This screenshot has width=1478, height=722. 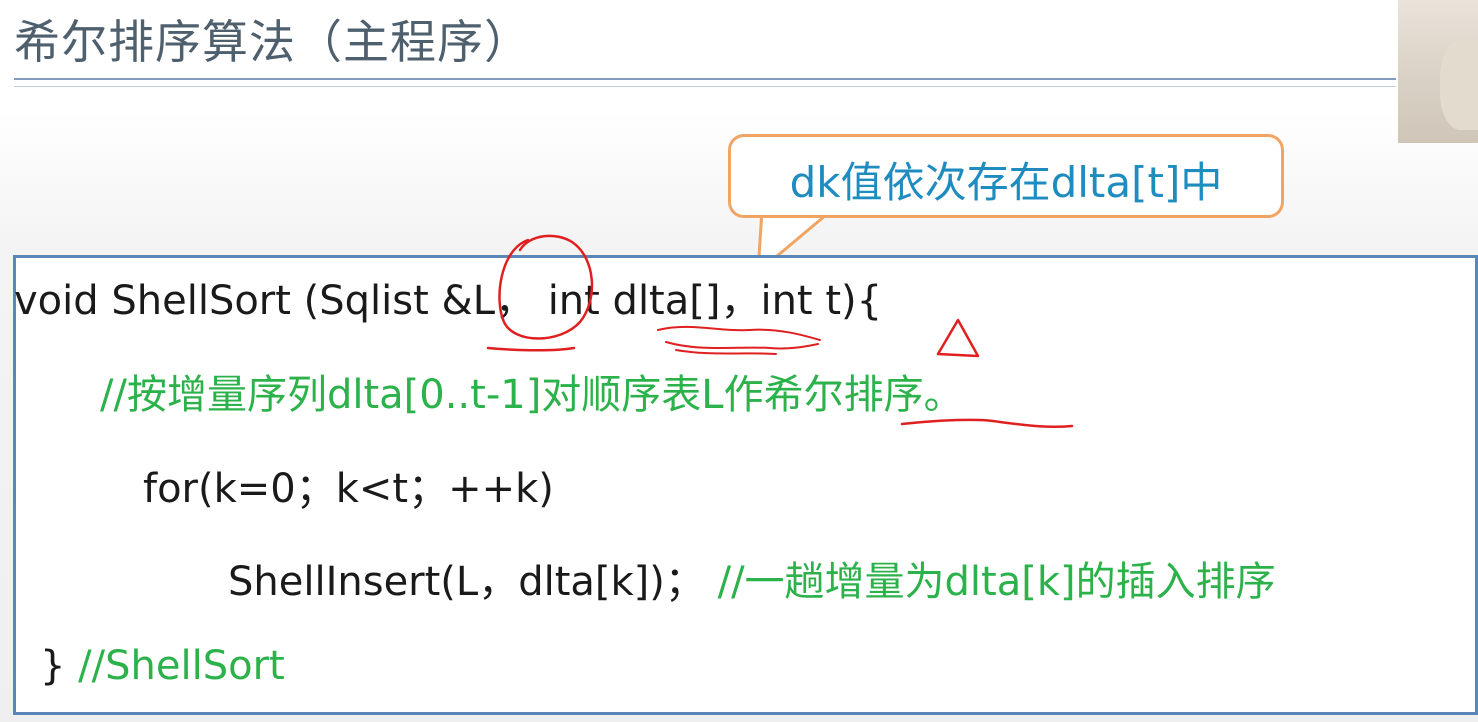 What do you see at coordinates (996, 582) in the screenshot?
I see `shellinsert-comment: //一趟增量为dlta[k]的插入排序` at bounding box center [996, 582].